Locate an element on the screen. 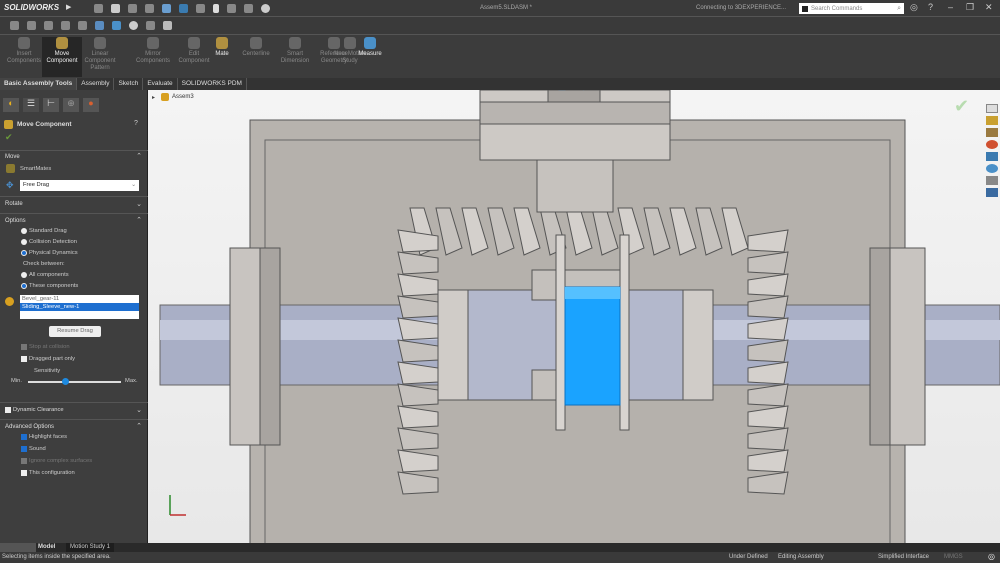 This screenshot has width=1000, height=563. tab-motion-study: Motion Study 1 is located at coordinates (90, 547).